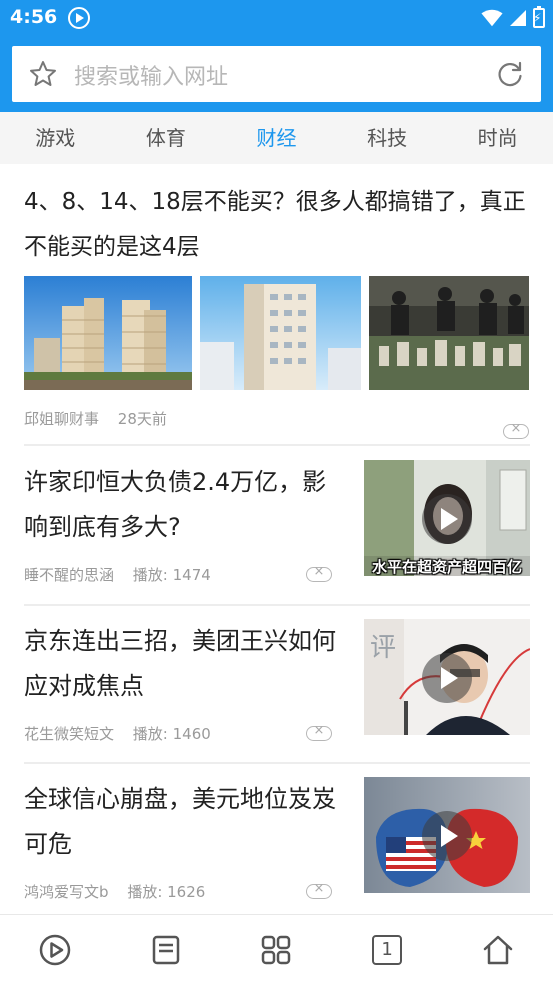 This screenshot has width=553, height=984. Describe the element at coordinates (447, 567) in the screenshot. I see `video-caption: 水平在超资产超四百亿` at that location.